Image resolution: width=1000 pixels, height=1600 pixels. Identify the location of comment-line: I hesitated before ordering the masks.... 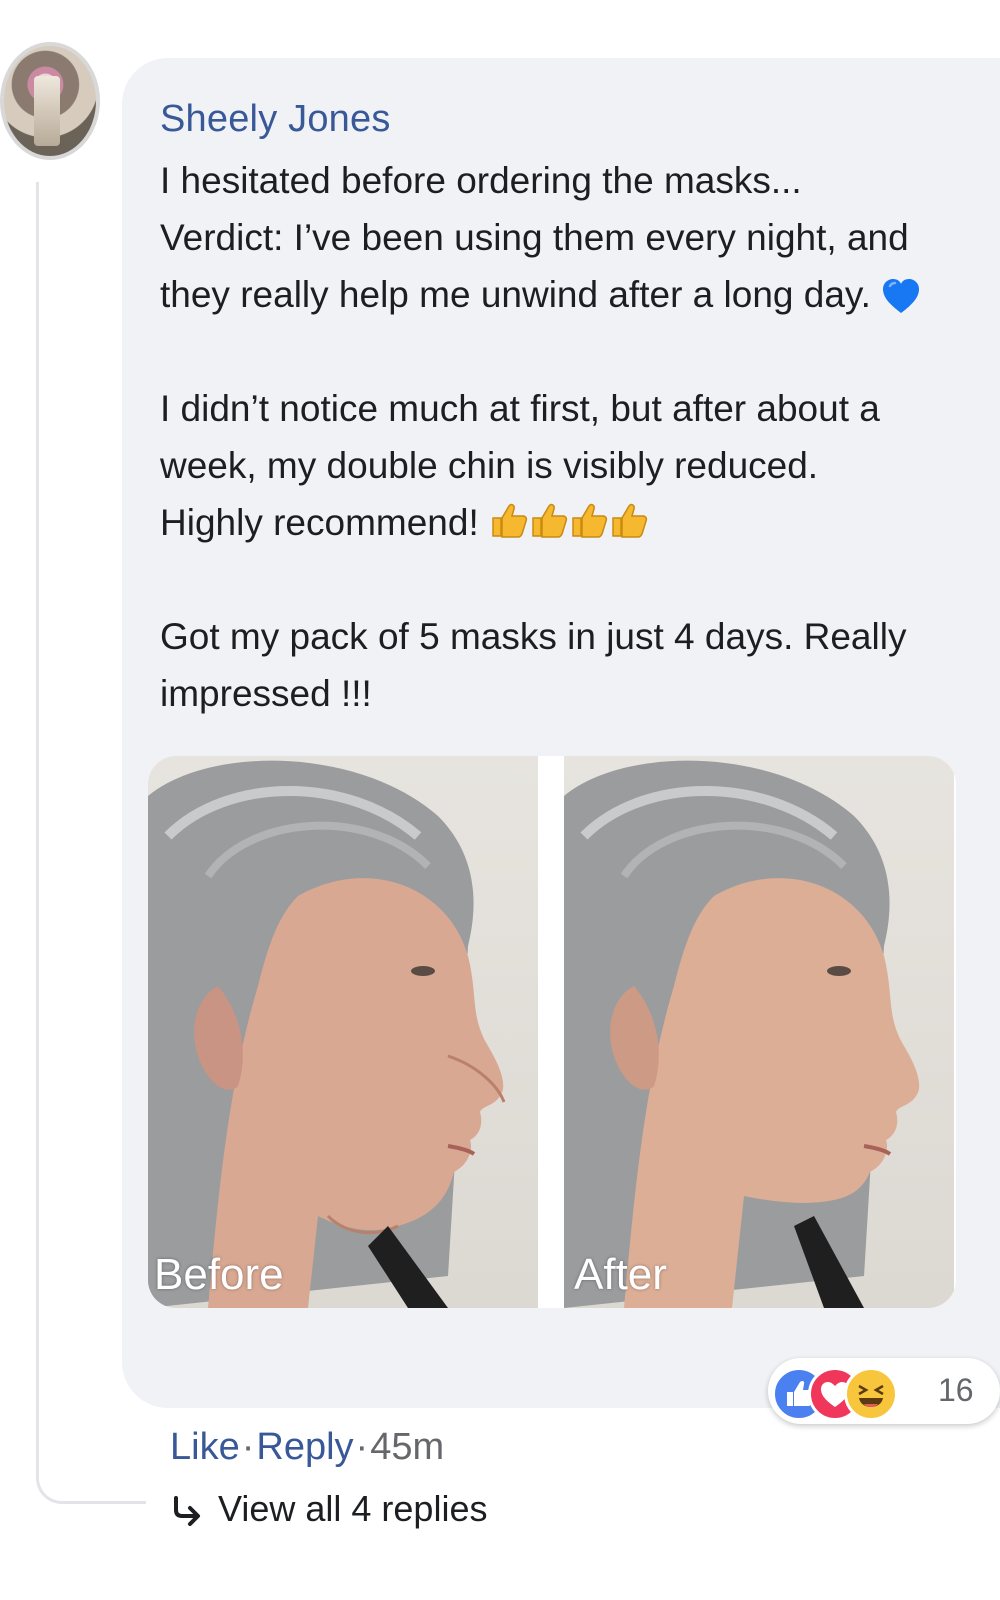
(481, 180).